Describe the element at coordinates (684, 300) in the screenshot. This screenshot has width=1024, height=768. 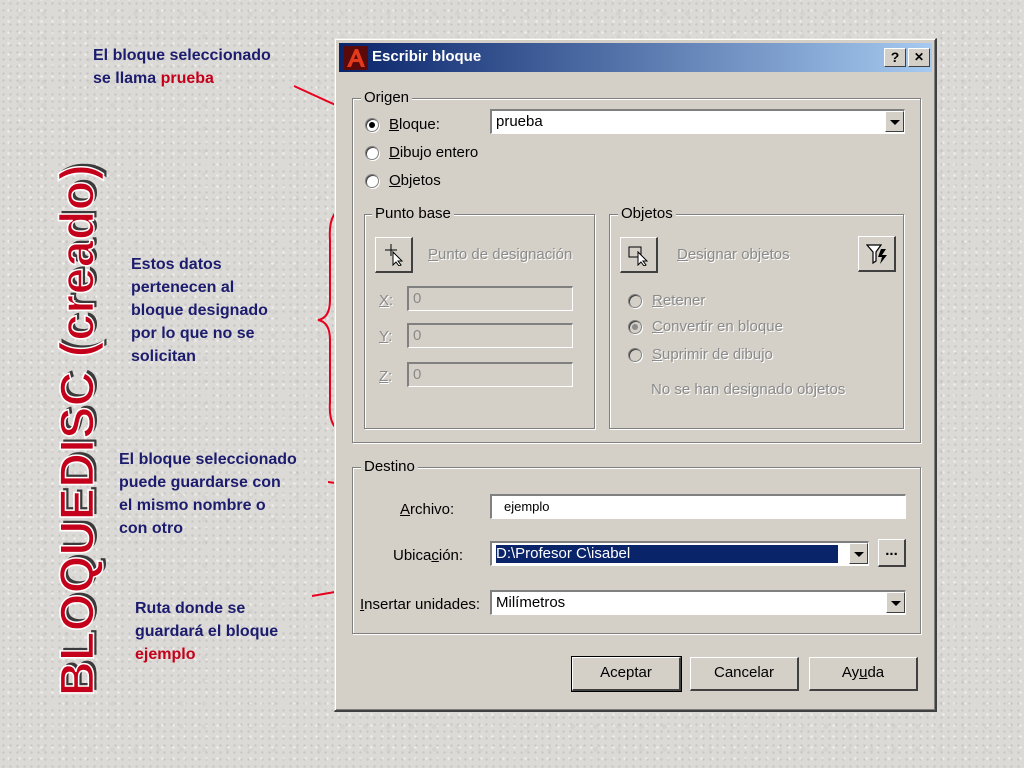
I see `label-text: etener` at that location.